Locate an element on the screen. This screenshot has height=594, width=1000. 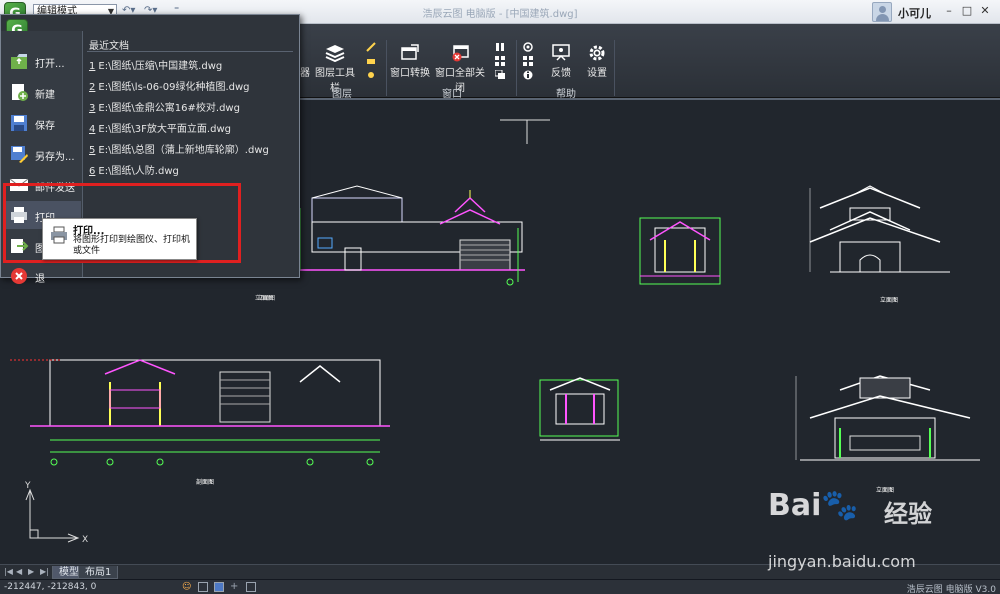
menu-item-exit: 退 is located at coordinates (42, 276).